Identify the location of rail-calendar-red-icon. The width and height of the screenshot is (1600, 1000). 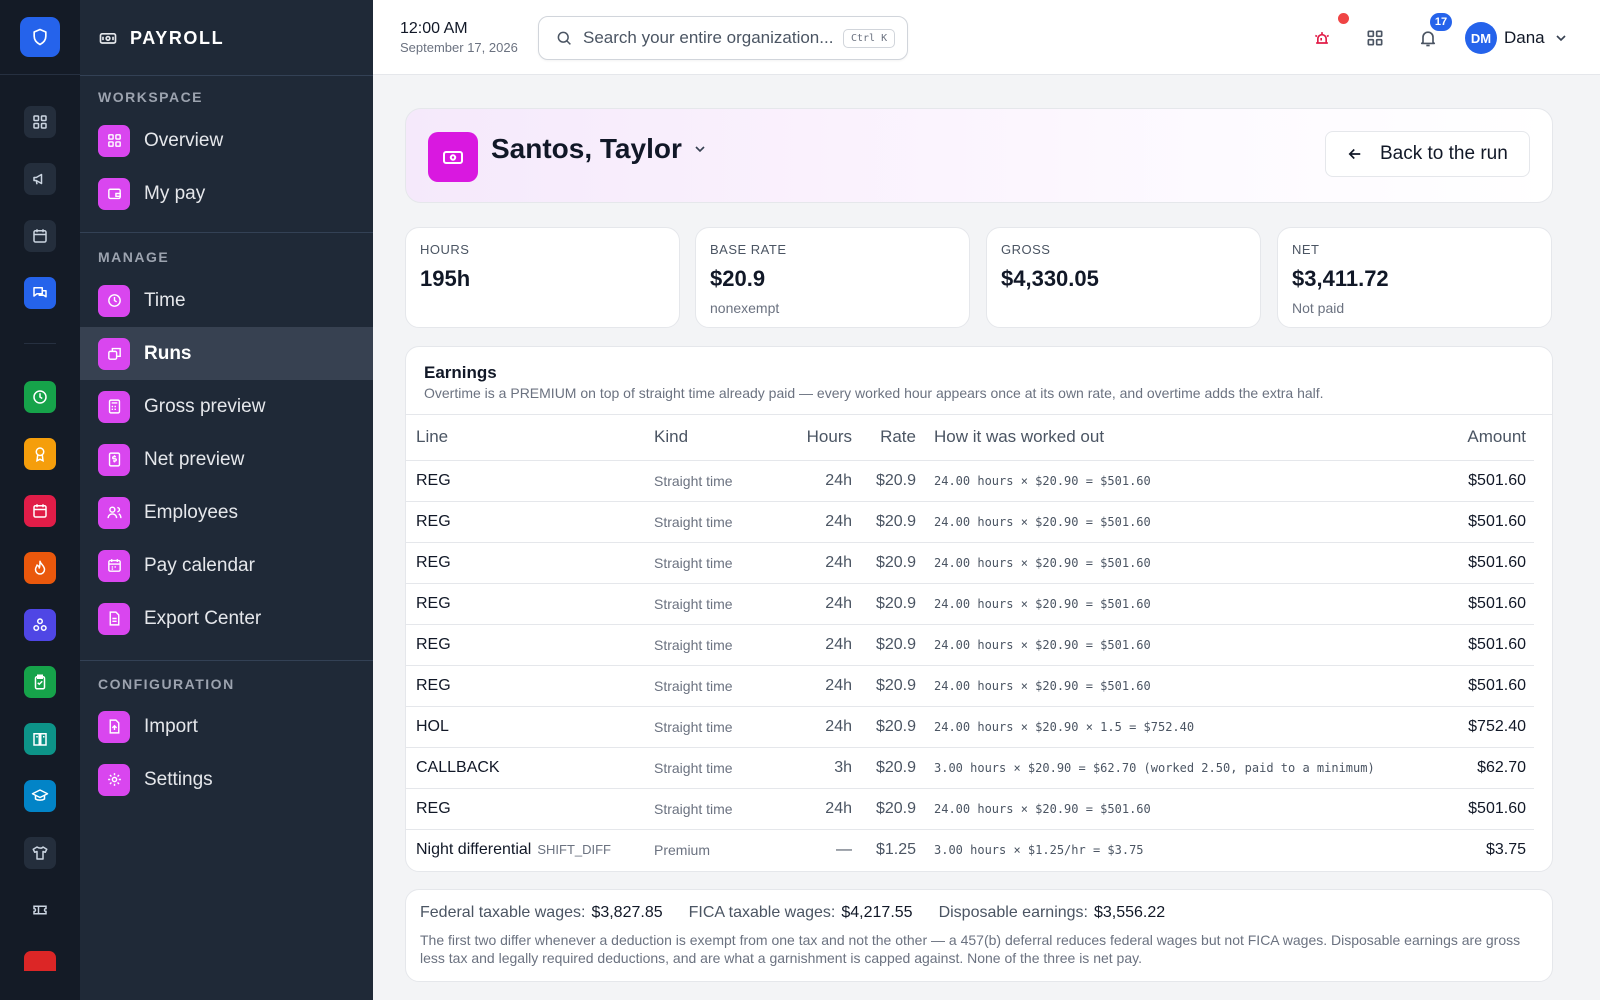
(40, 511).